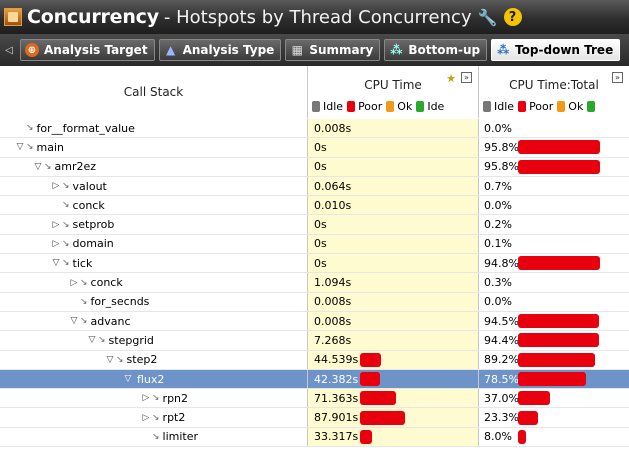 The height and width of the screenshot is (473, 629). I want to click on cpu-time-value: 0.010s, so click(333, 205).